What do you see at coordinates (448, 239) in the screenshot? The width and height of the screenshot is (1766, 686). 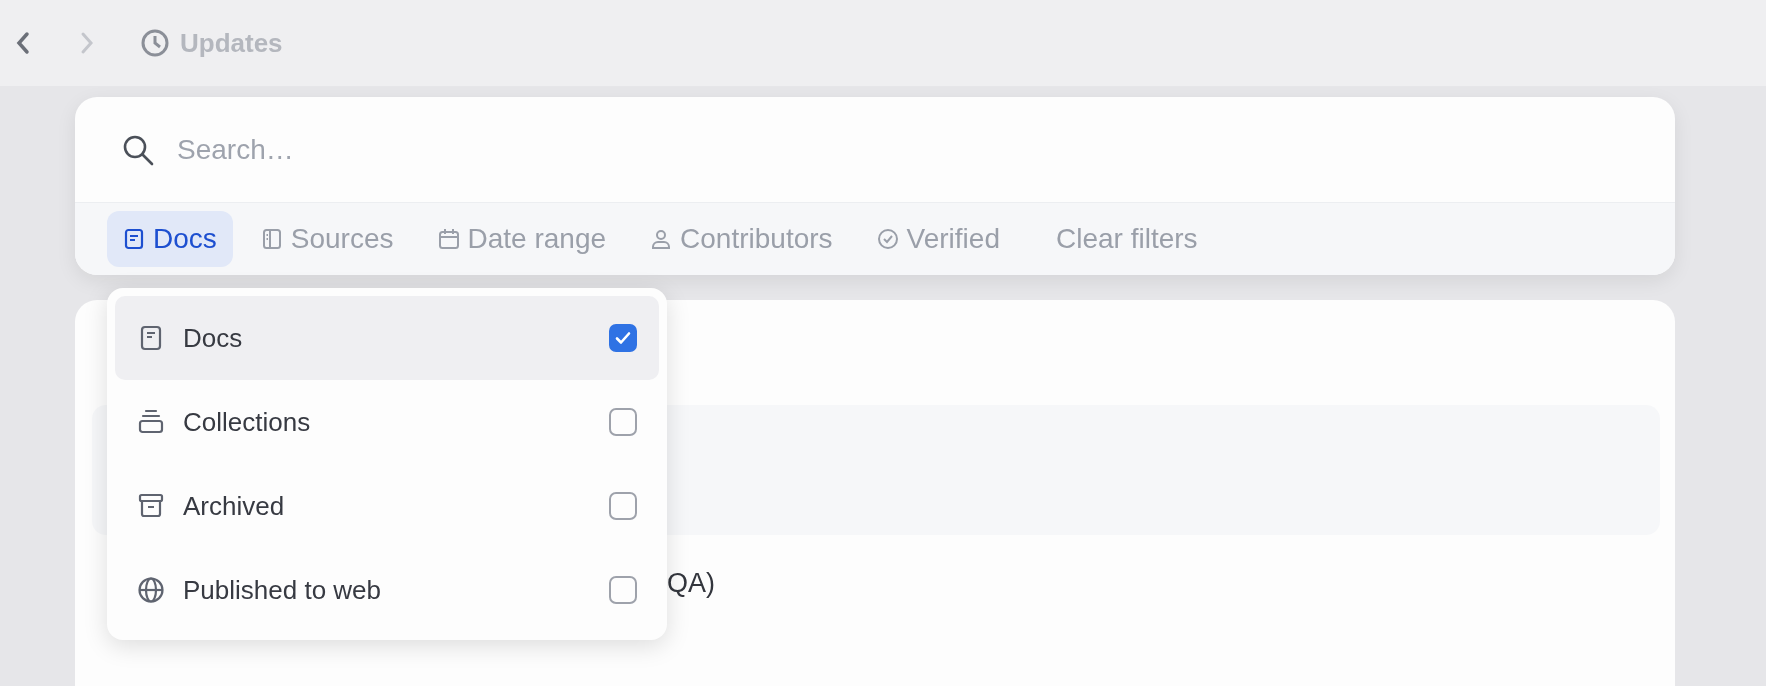 I see `calendar-icon` at bounding box center [448, 239].